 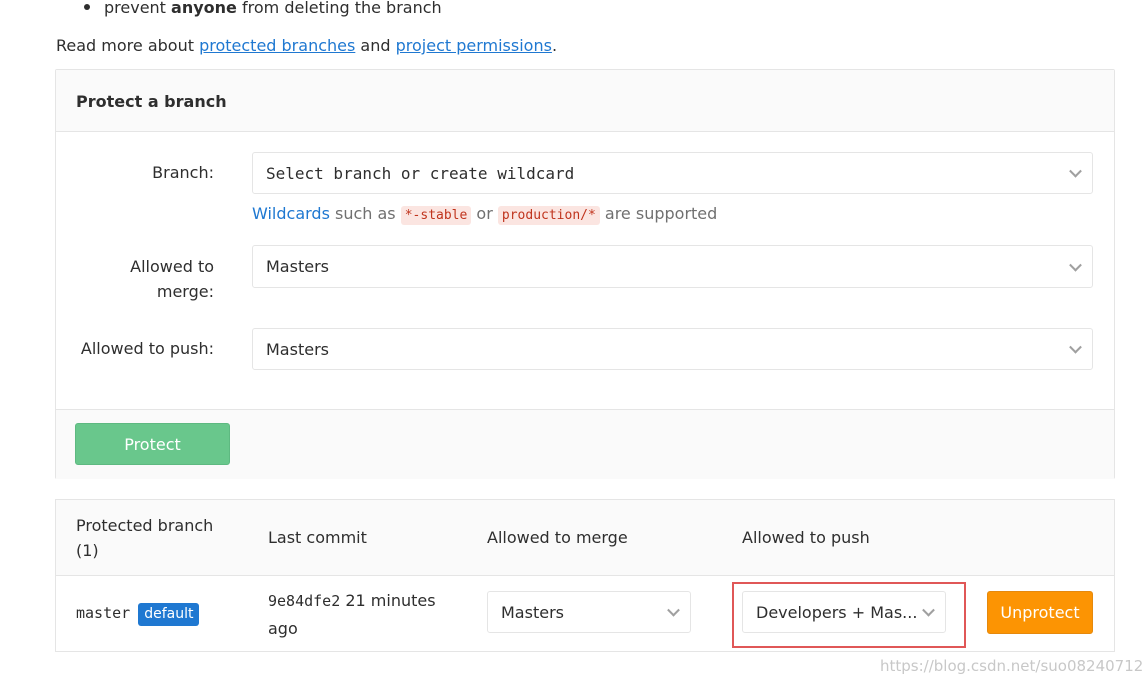 I want to click on bullet-suffix: from deleting the branch, so click(x=339, y=8).